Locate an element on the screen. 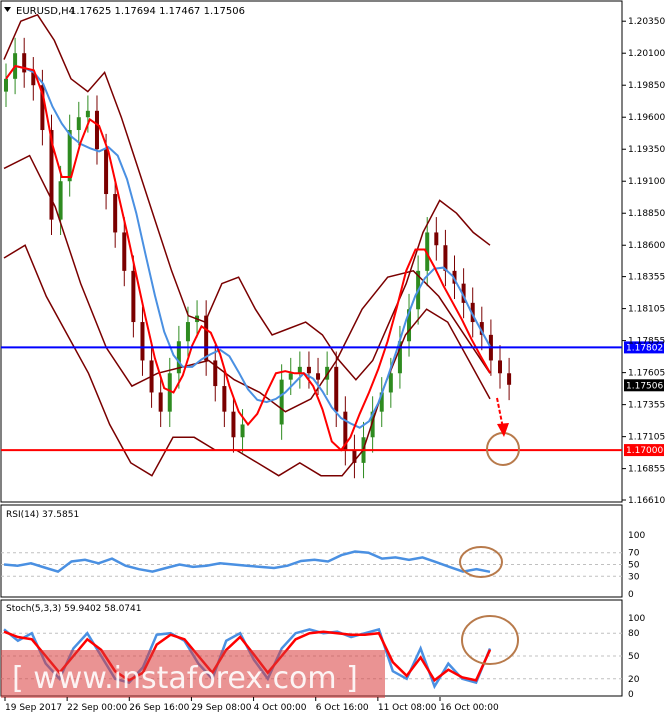 Image resolution: width=665 pixels, height=716 pixels. price-tick-label: 1.17105 is located at coordinates (646, 438).